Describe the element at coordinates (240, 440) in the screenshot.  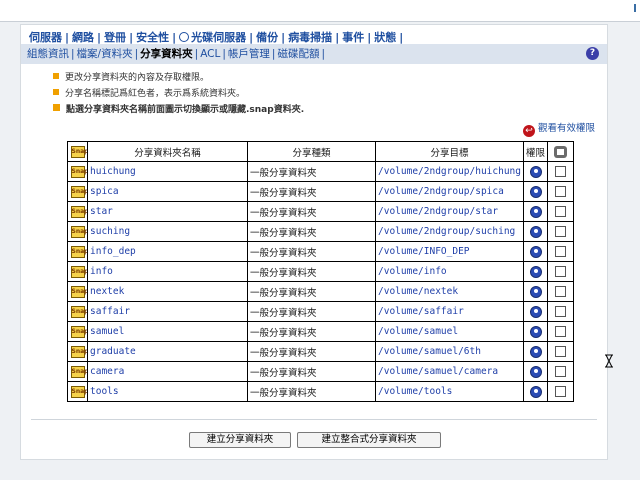
I see `create-share-button: 建立分享資料夾` at that location.